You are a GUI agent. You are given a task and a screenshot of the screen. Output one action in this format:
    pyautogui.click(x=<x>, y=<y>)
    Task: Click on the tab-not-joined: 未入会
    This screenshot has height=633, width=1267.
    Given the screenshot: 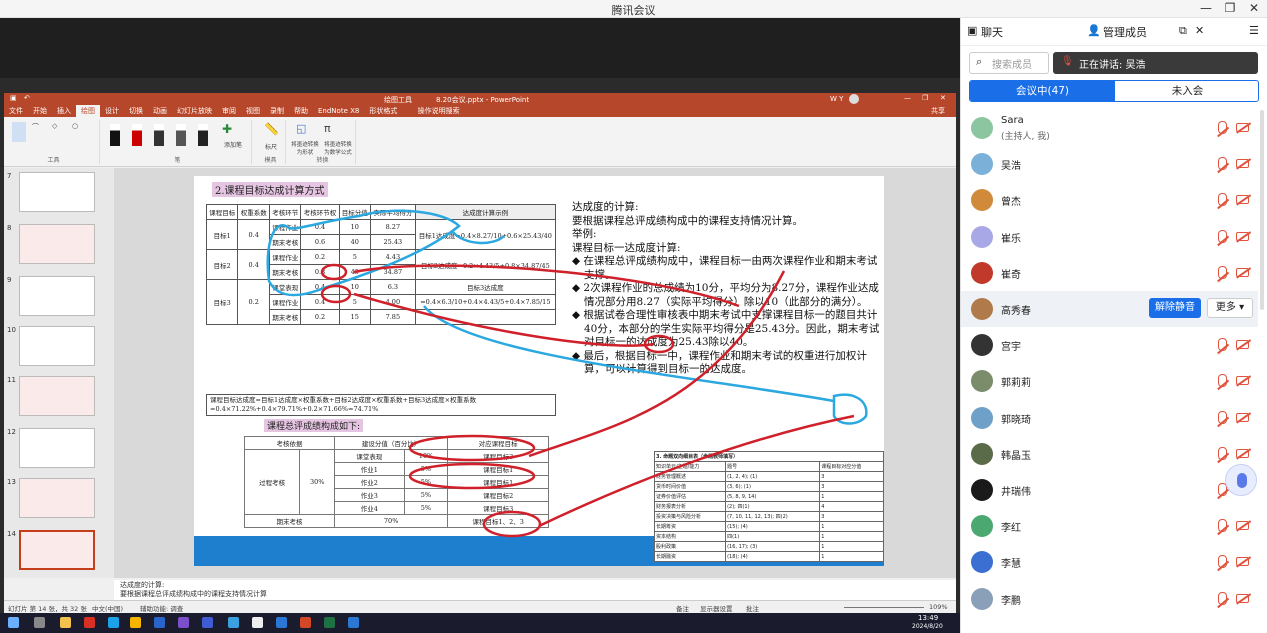 What is the action you would take?
    pyautogui.click(x=1186, y=91)
    